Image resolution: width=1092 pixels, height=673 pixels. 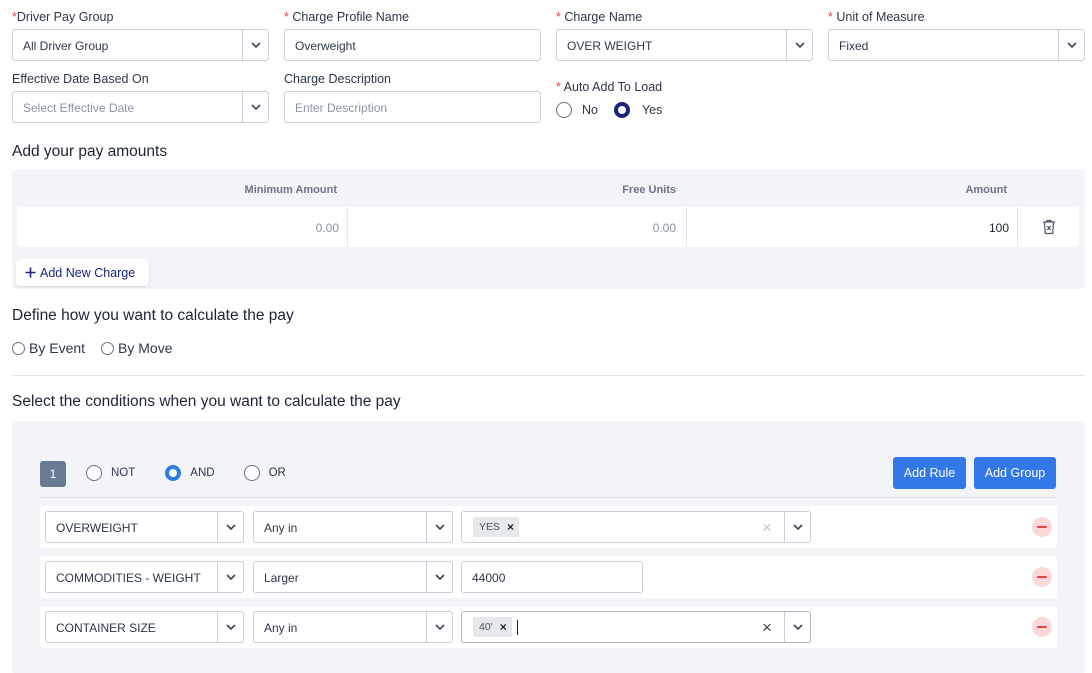 I want to click on add-group-button: Add Group, so click(x=1015, y=473).